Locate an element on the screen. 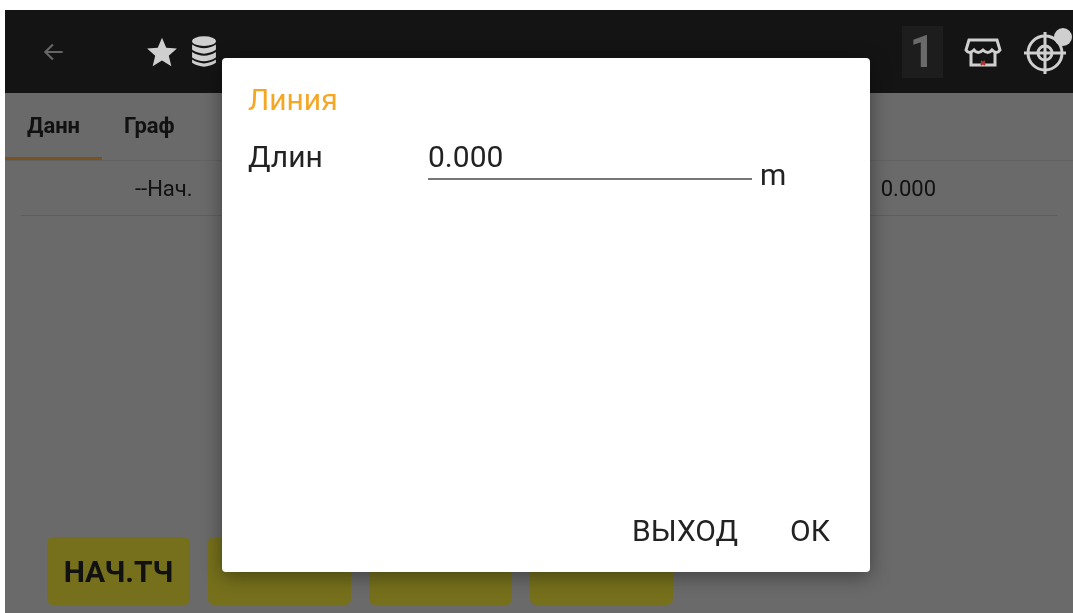  target-icon is located at coordinates (1048, 51).